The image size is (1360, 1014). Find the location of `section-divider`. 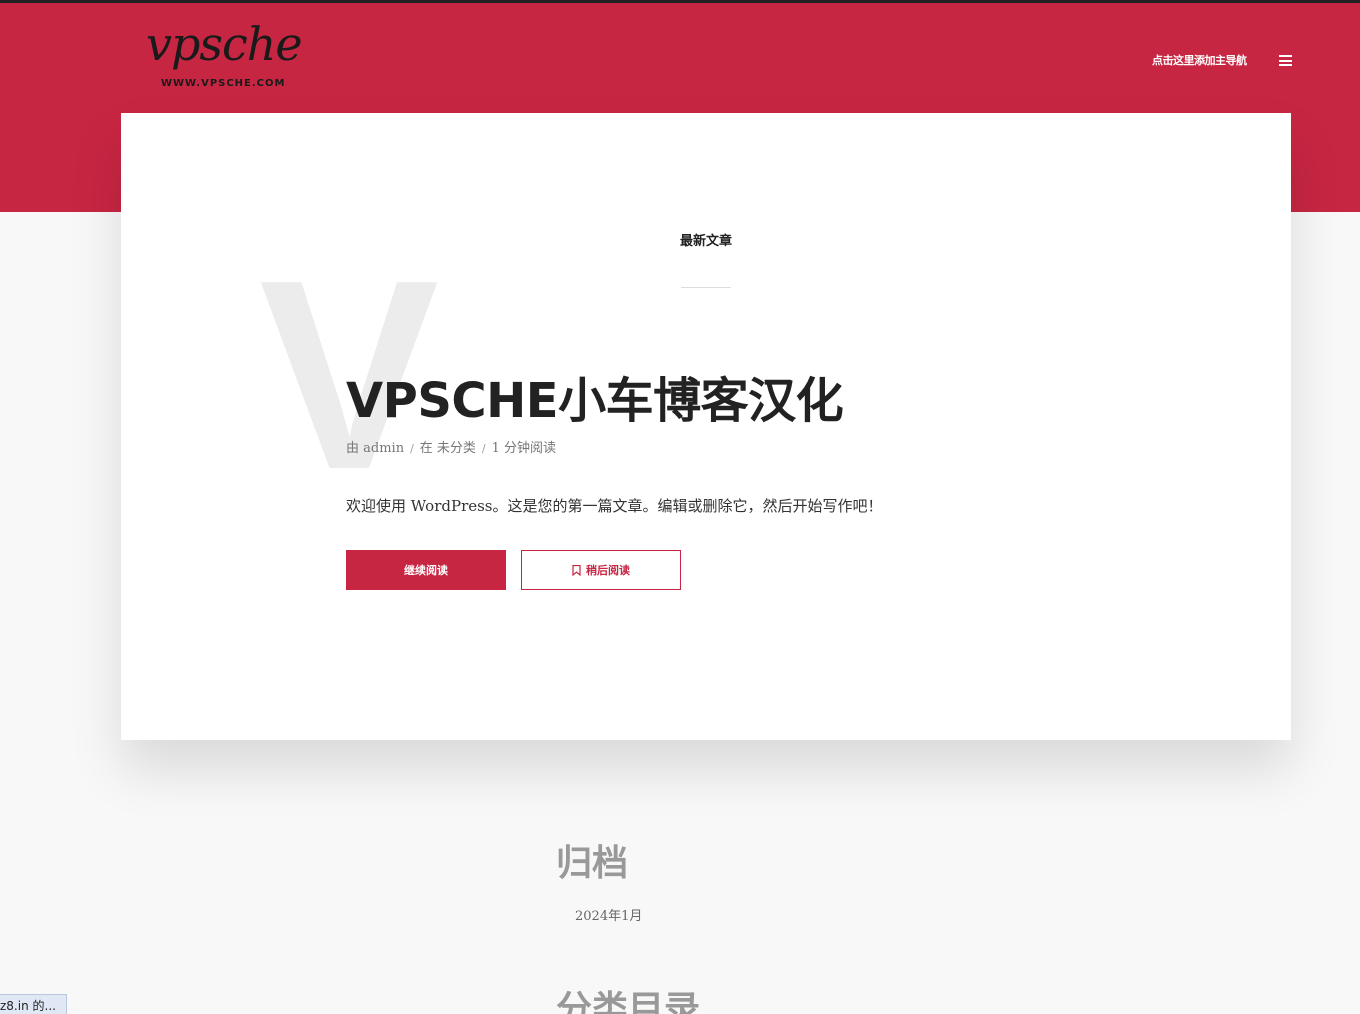

section-divider is located at coordinates (706, 287).